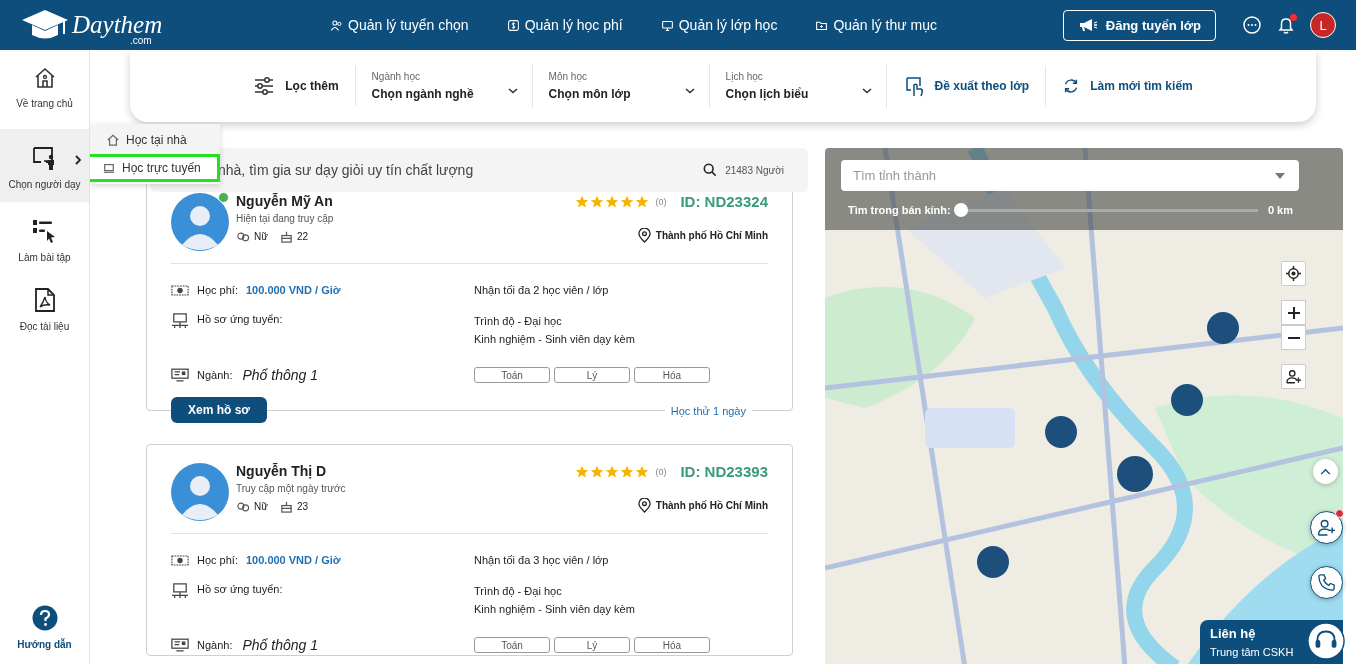  Describe the element at coordinates (1323, 25) in the screenshot. I see `user-avatar: L` at that location.